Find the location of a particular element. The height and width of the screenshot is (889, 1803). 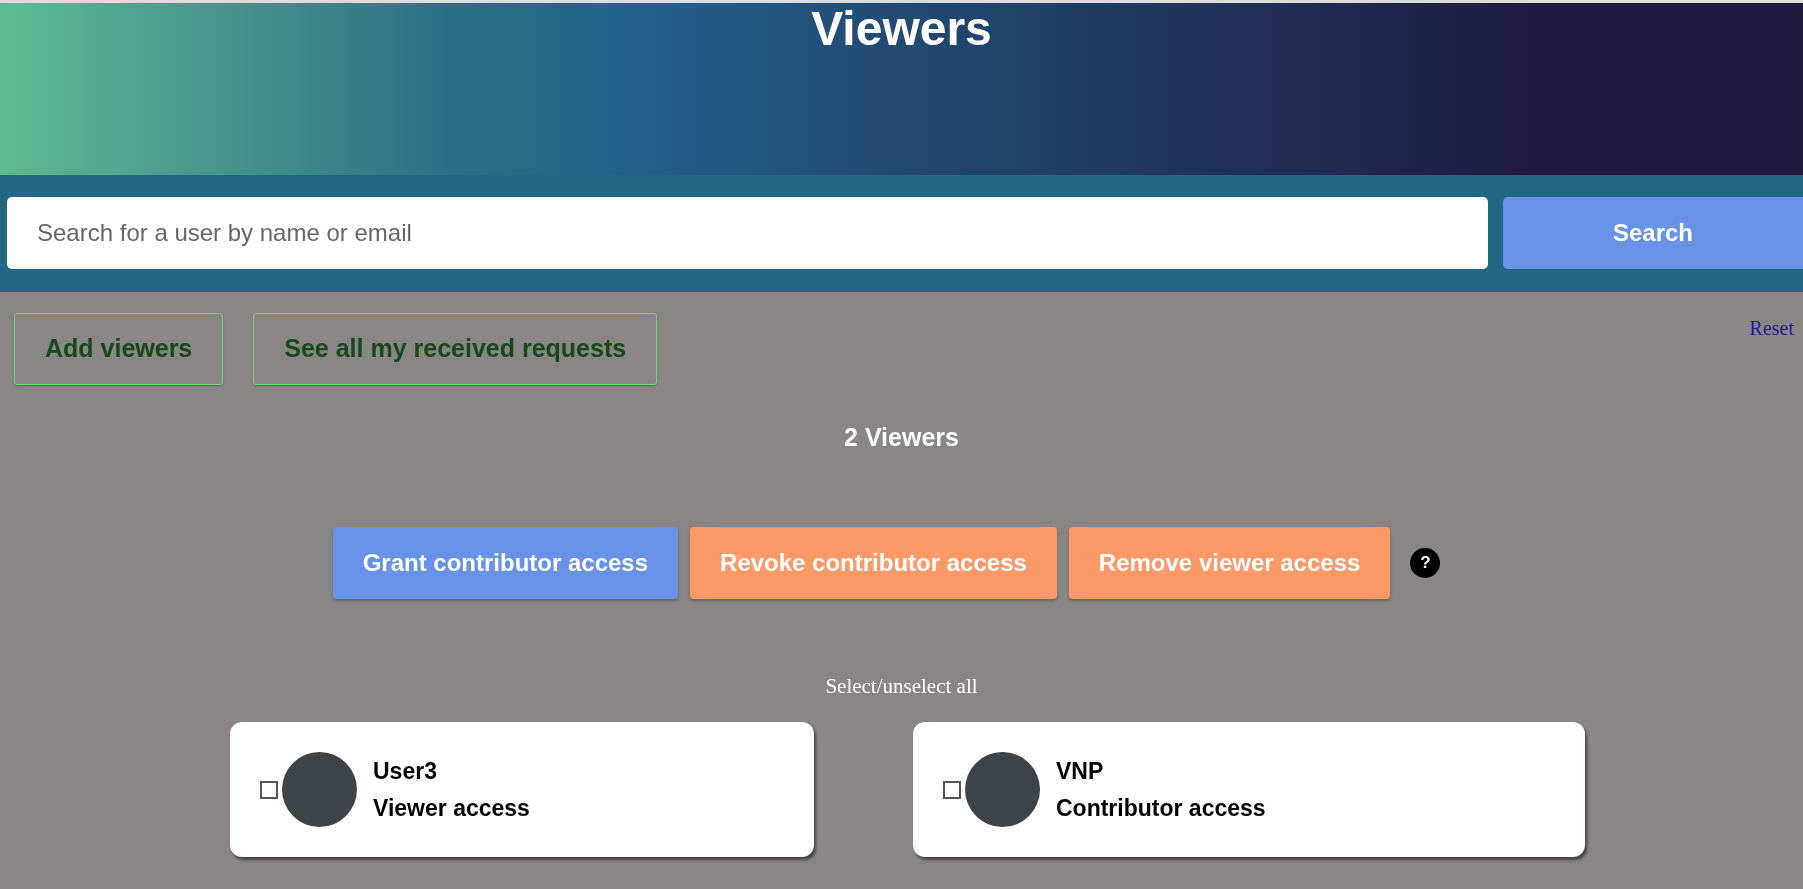

viewer-count: 2 Viewers is located at coordinates (901, 437).